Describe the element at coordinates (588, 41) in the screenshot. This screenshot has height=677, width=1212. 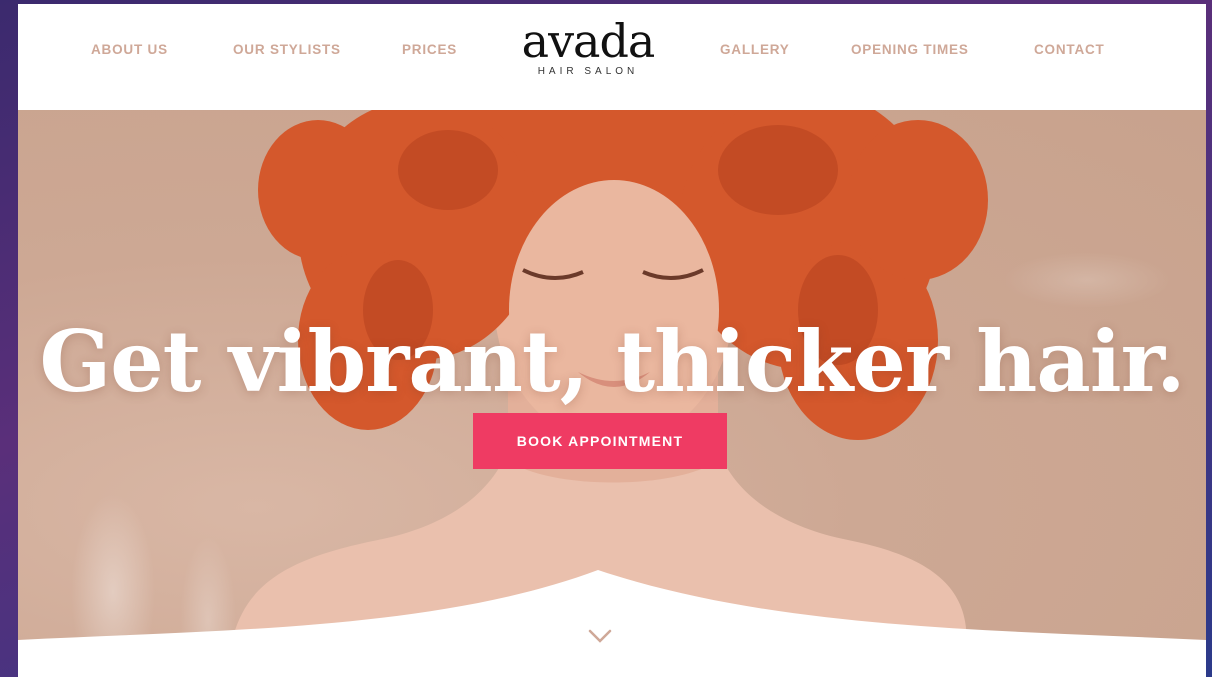
I see `logo-wordmark: avada` at that location.